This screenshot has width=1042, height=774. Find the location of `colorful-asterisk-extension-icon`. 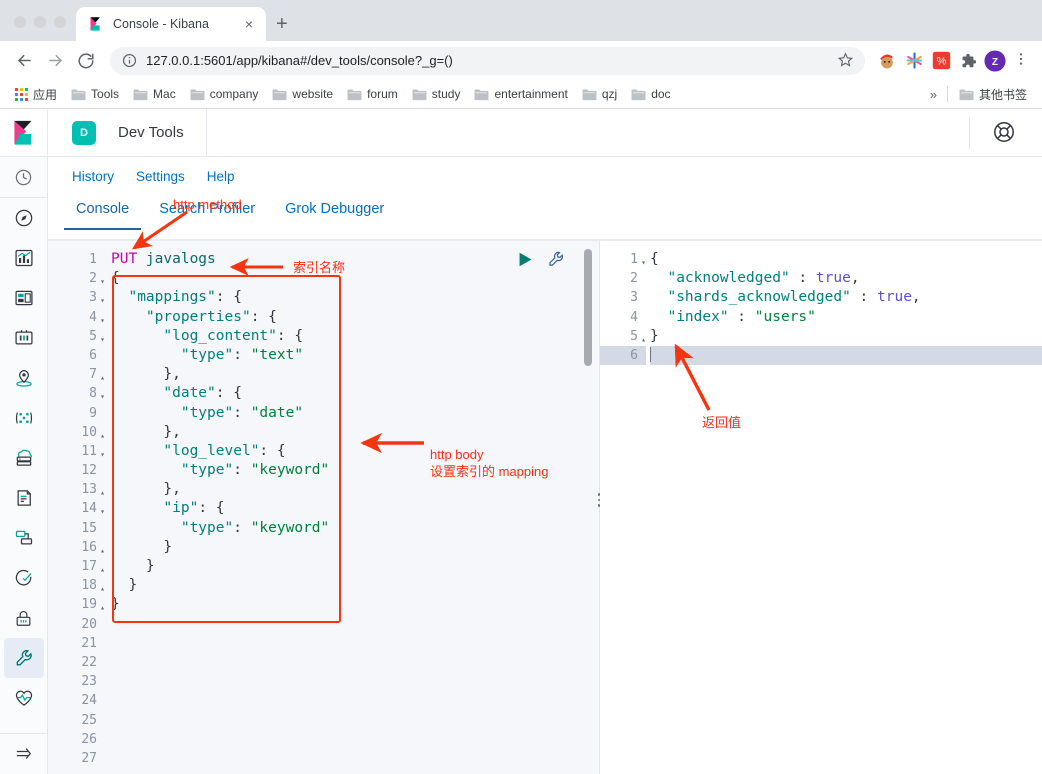

colorful-asterisk-extension-icon is located at coordinates (914, 61).